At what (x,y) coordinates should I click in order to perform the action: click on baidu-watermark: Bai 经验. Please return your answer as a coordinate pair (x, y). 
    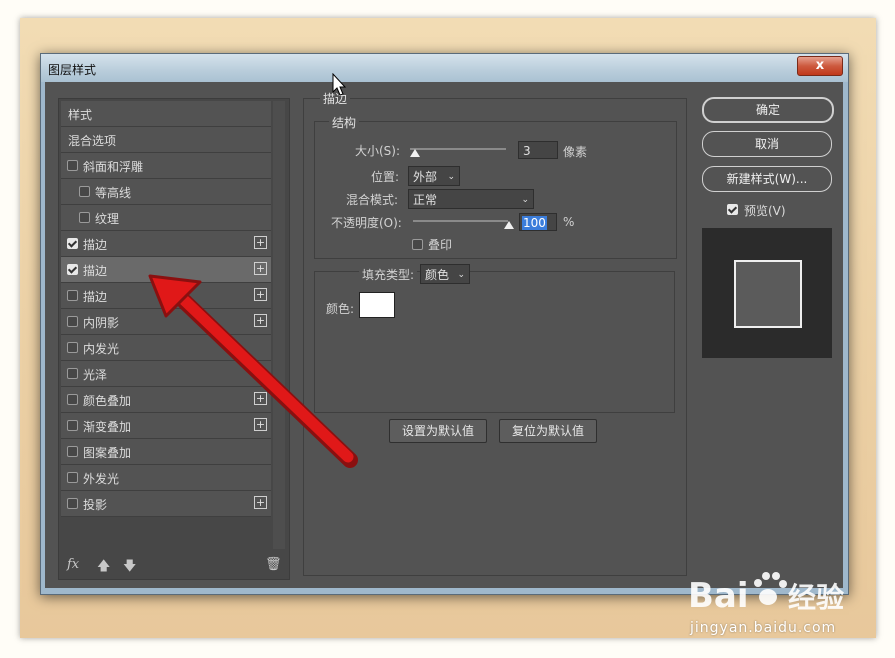
    Looking at the image, I should click on (766, 594).